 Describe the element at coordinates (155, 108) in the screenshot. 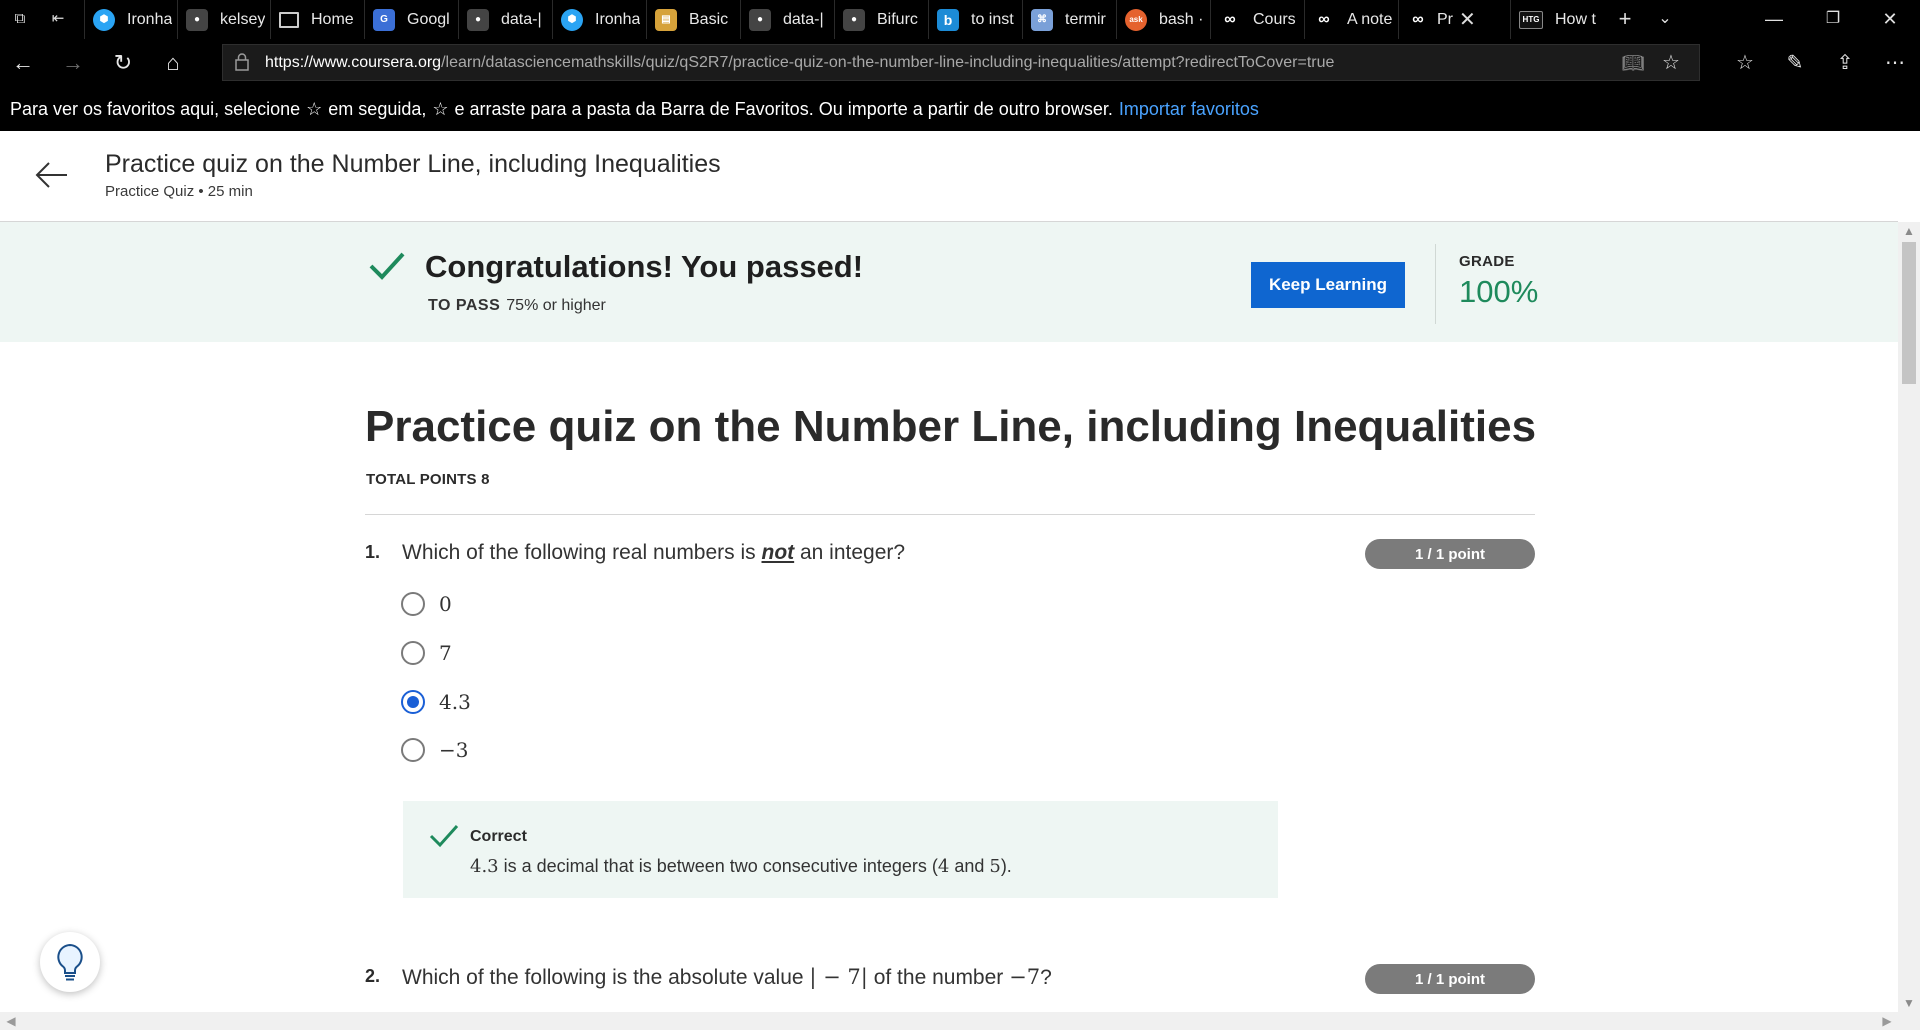

I see `favorites-message: Para ver os favoritos aqui, selecione` at that location.